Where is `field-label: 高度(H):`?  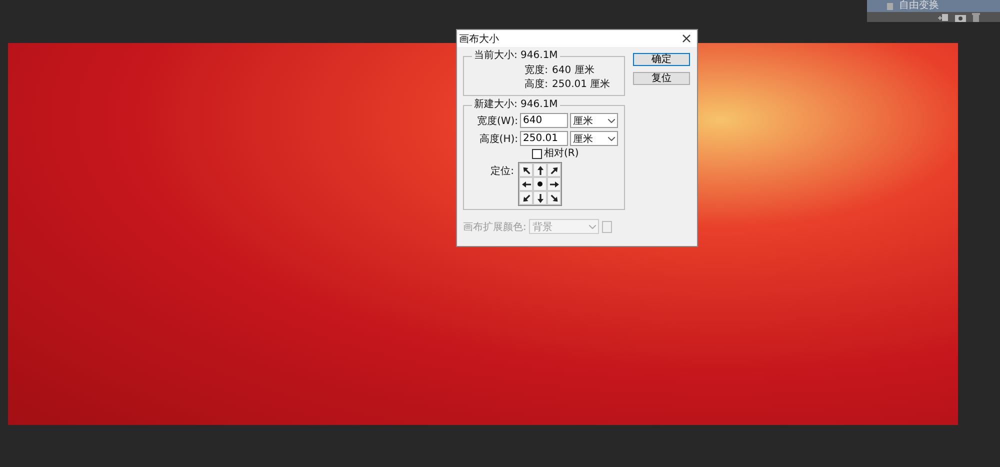 field-label: 高度(H): is located at coordinates (498, 139).